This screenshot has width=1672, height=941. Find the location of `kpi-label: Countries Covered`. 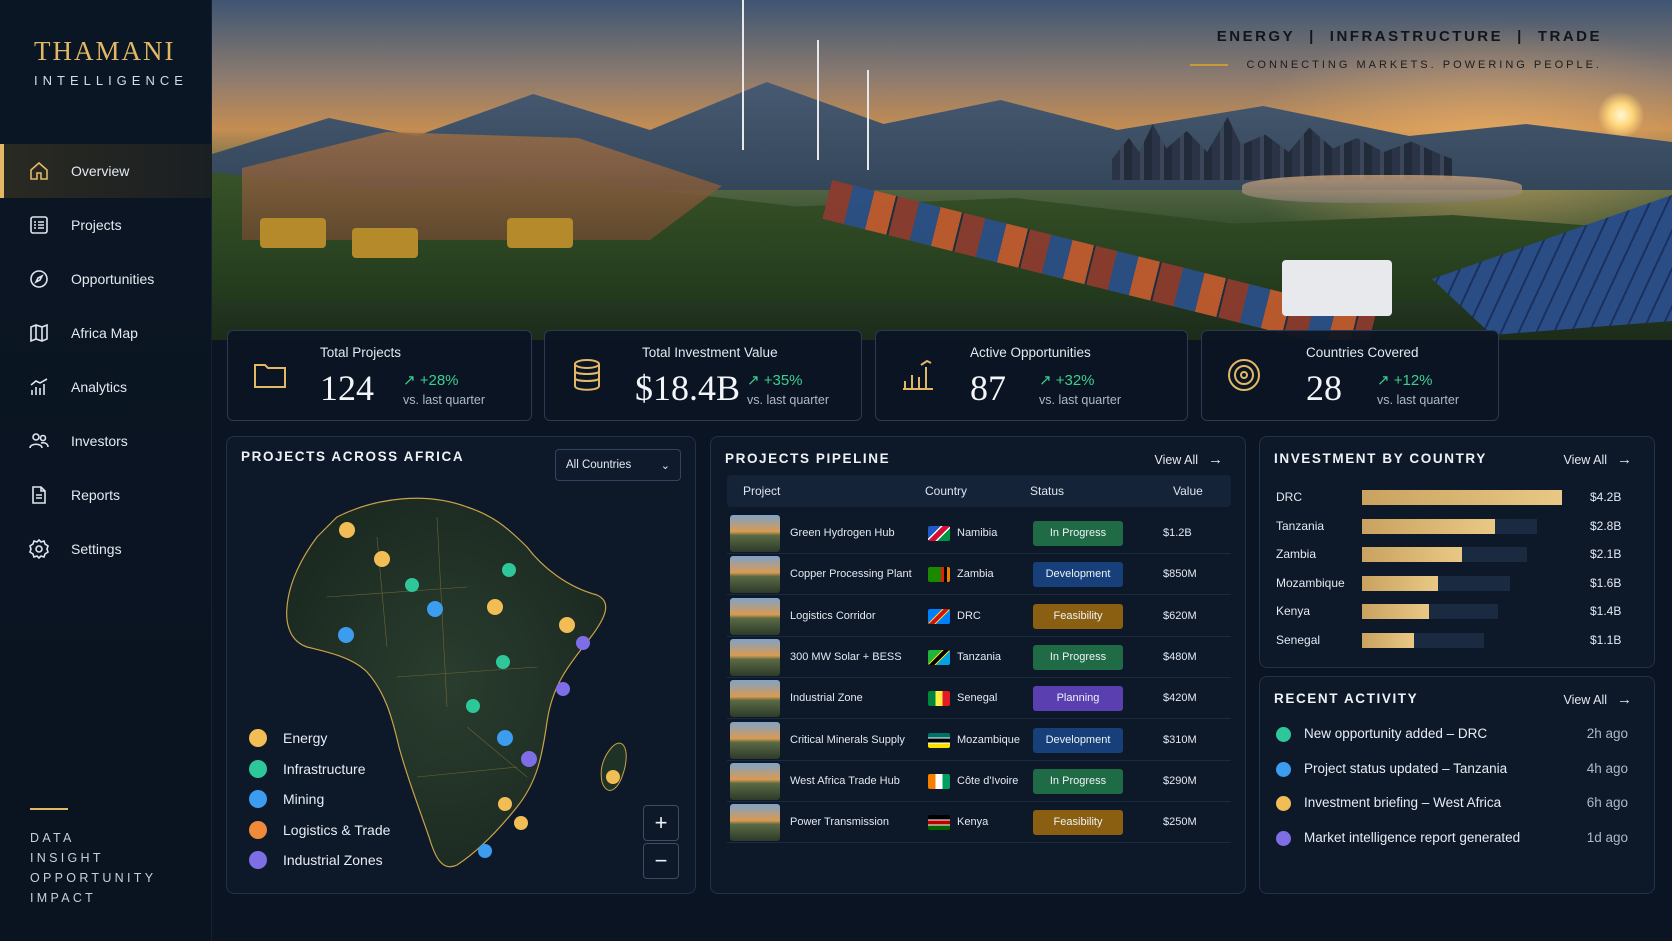

kpi-label: Countries Covered is located at coordinates (1362, 352).